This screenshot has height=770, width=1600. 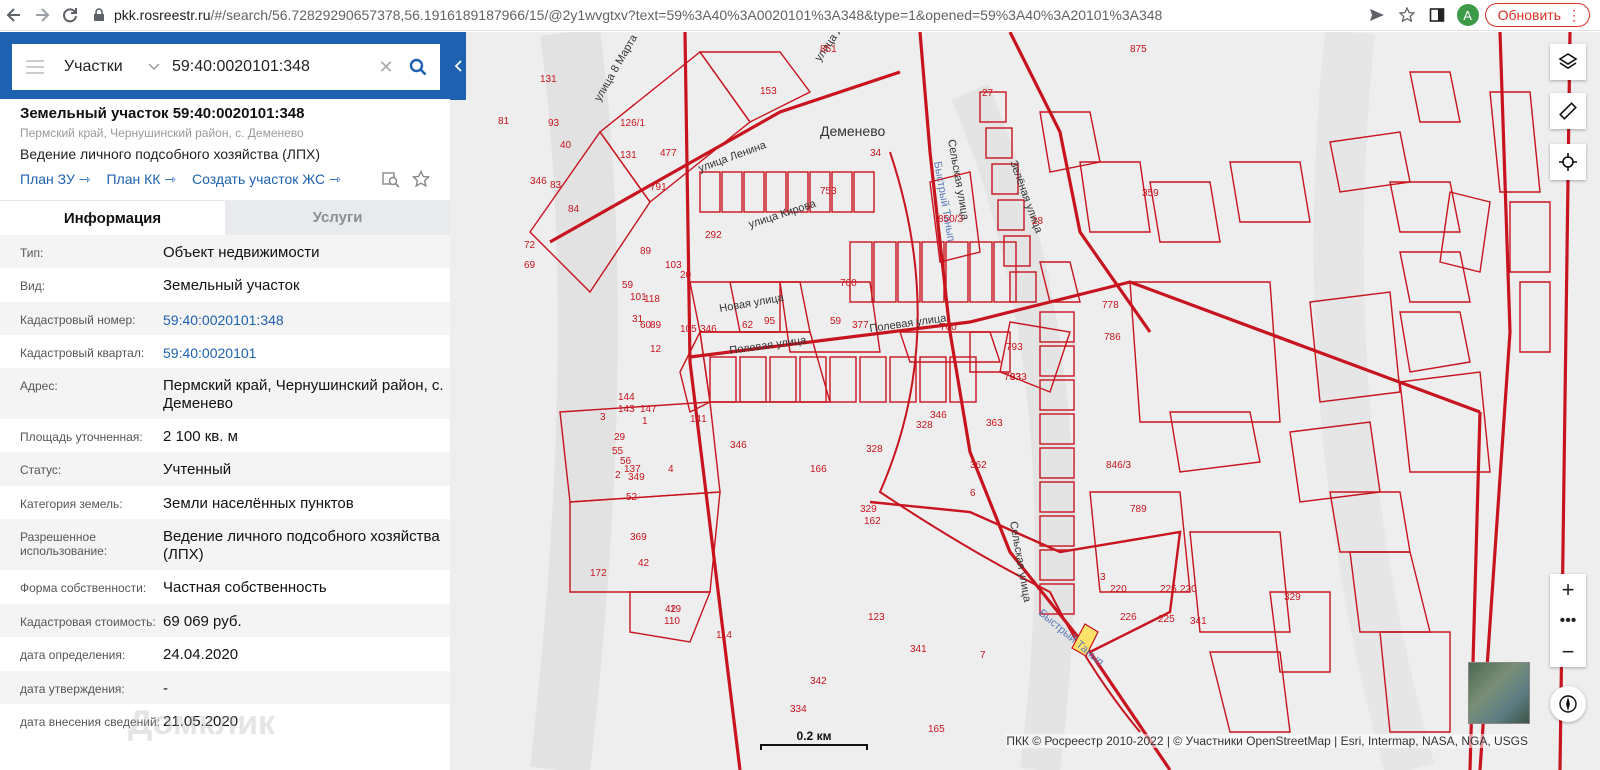 I want to click on zoom-controls: + ••• −, so click(x=1568, y=620).